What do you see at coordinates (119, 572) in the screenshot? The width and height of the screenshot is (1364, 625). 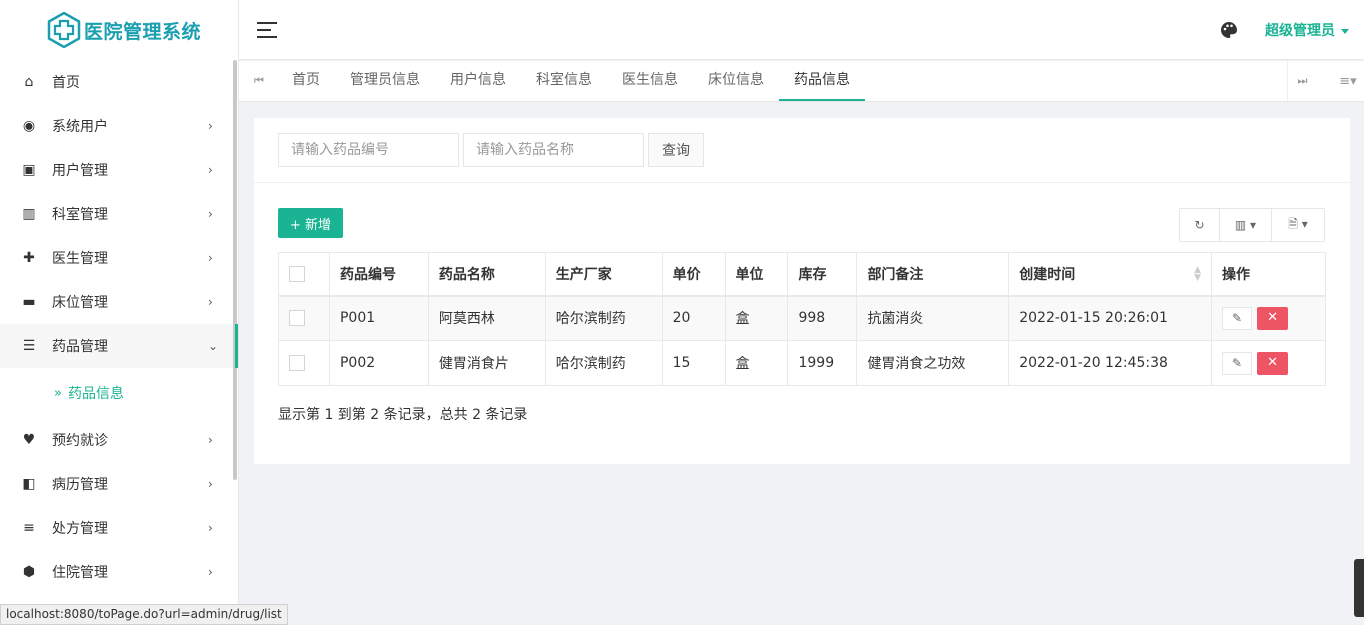 I see `sidebar-item: ⬢ 住院管理 ›` at bounding box center [119, 572].